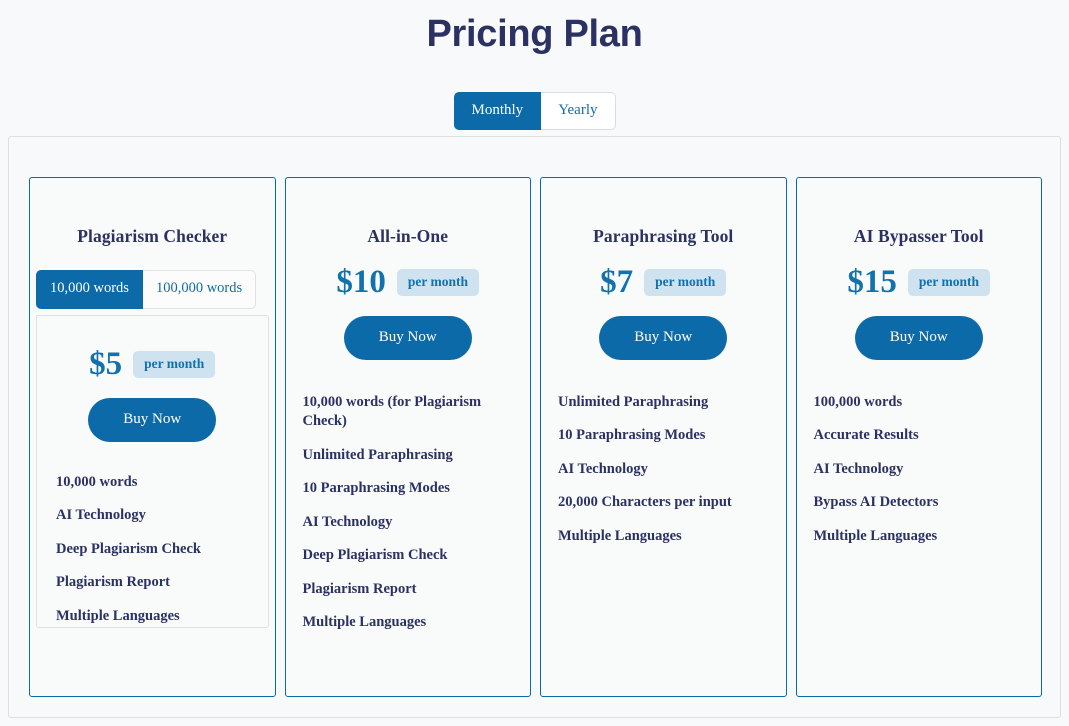 This screenshot has height=726, width=1069. Describe the element at coordinates (534, 34) in the screenshot. I see `page-title: Pricing Plan` at that location.